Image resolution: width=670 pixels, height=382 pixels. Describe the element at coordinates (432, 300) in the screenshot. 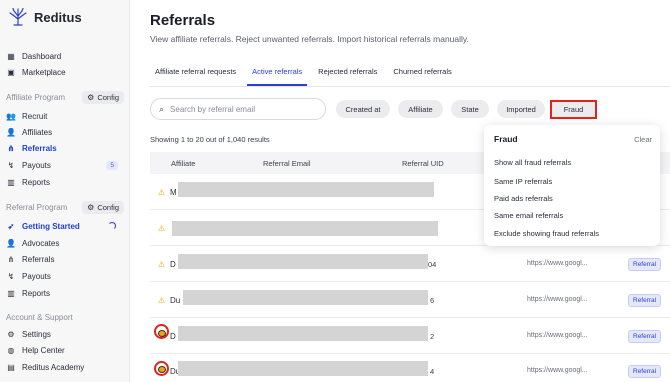

I see `uid-suffix: 6` at that location.